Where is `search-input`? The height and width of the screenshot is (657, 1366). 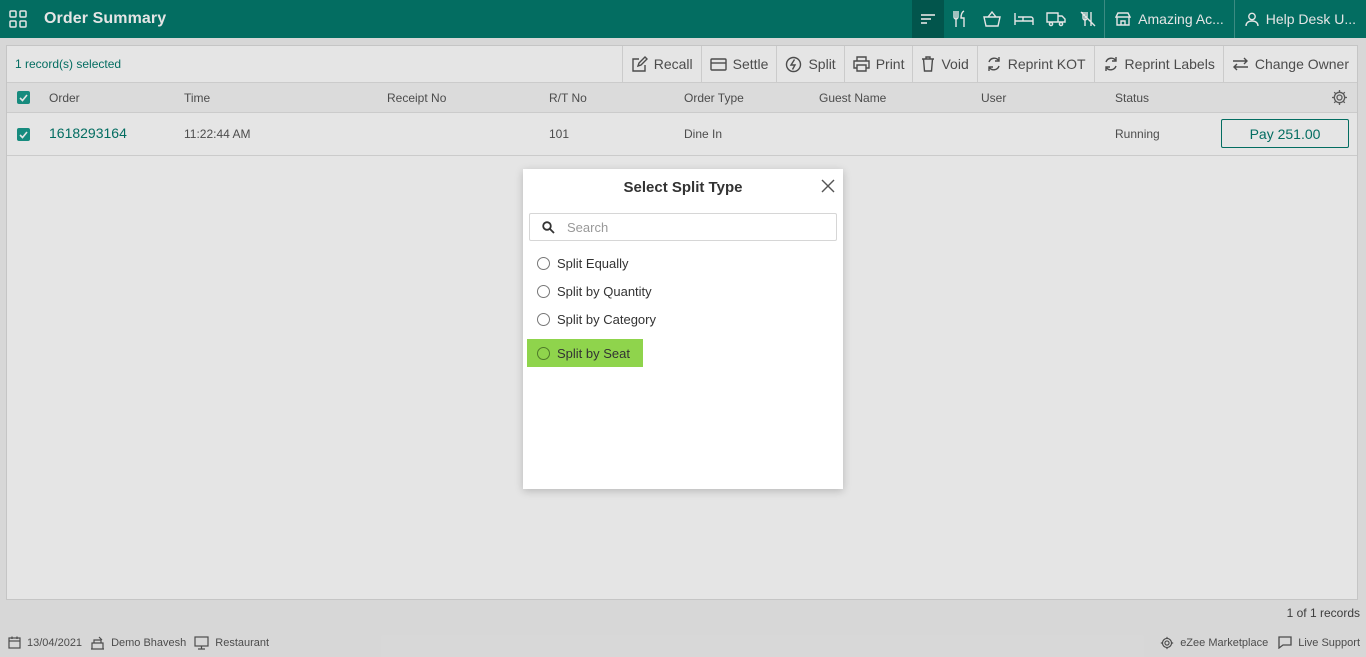 search-input is located at coordinates (687, 227).